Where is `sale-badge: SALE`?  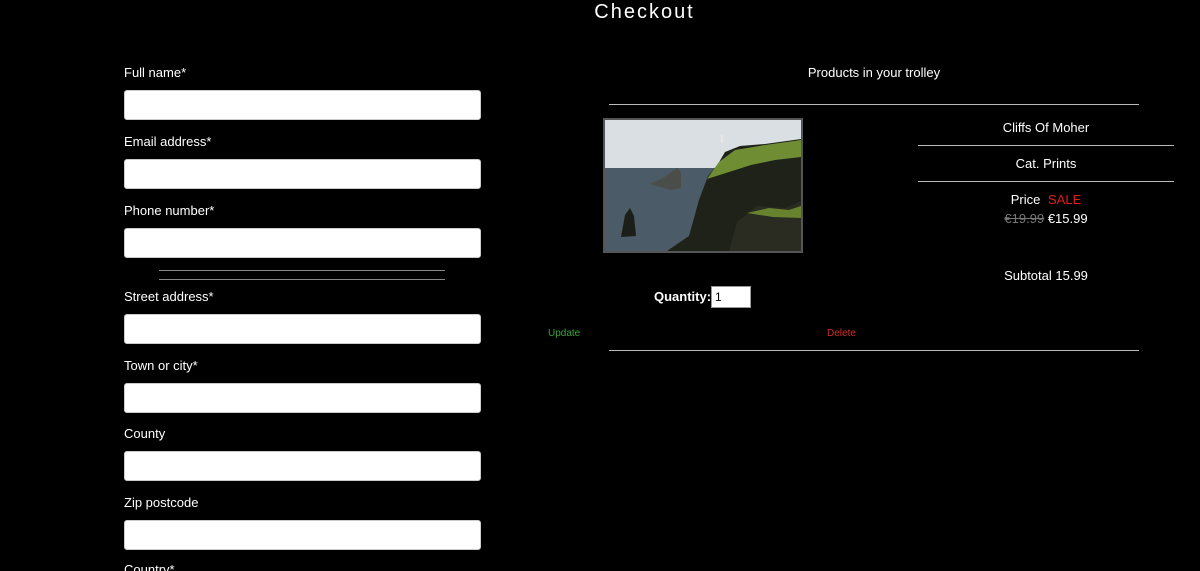 sale-badge: SALE is located at coordinates (1065, 199).